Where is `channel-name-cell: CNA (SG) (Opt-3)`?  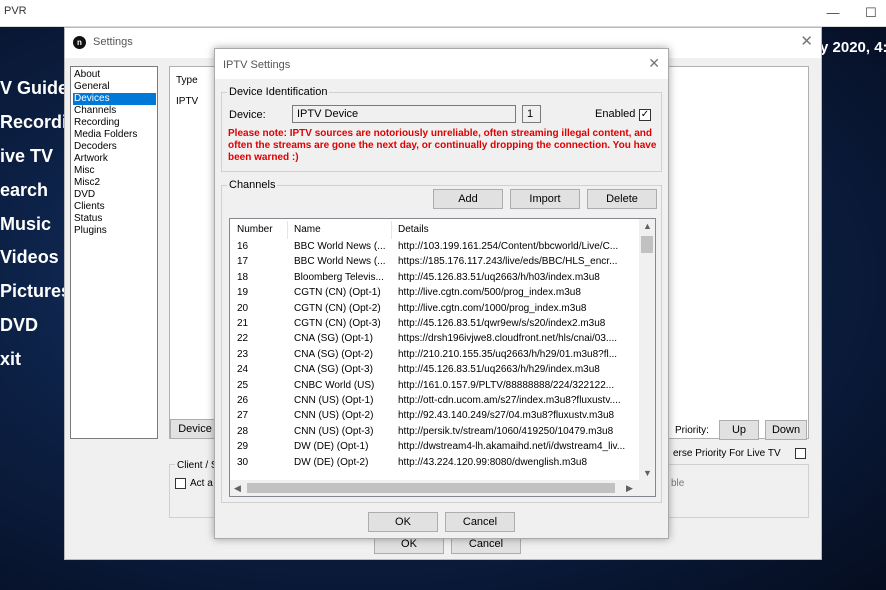
channel-name-cell: CNA (SG) (Opt-3) is located at coordinates (333, 370).